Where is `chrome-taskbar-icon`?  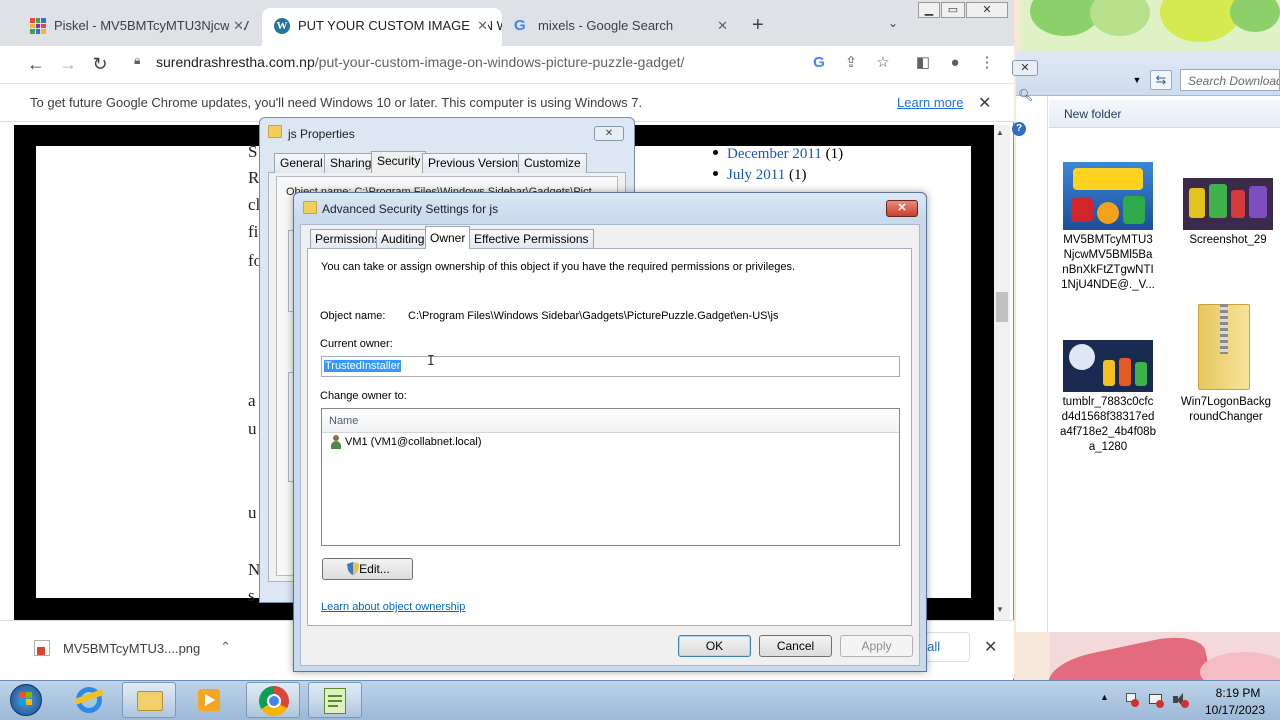 chrome-taskbar-icon is located at coordinates (273, 700).